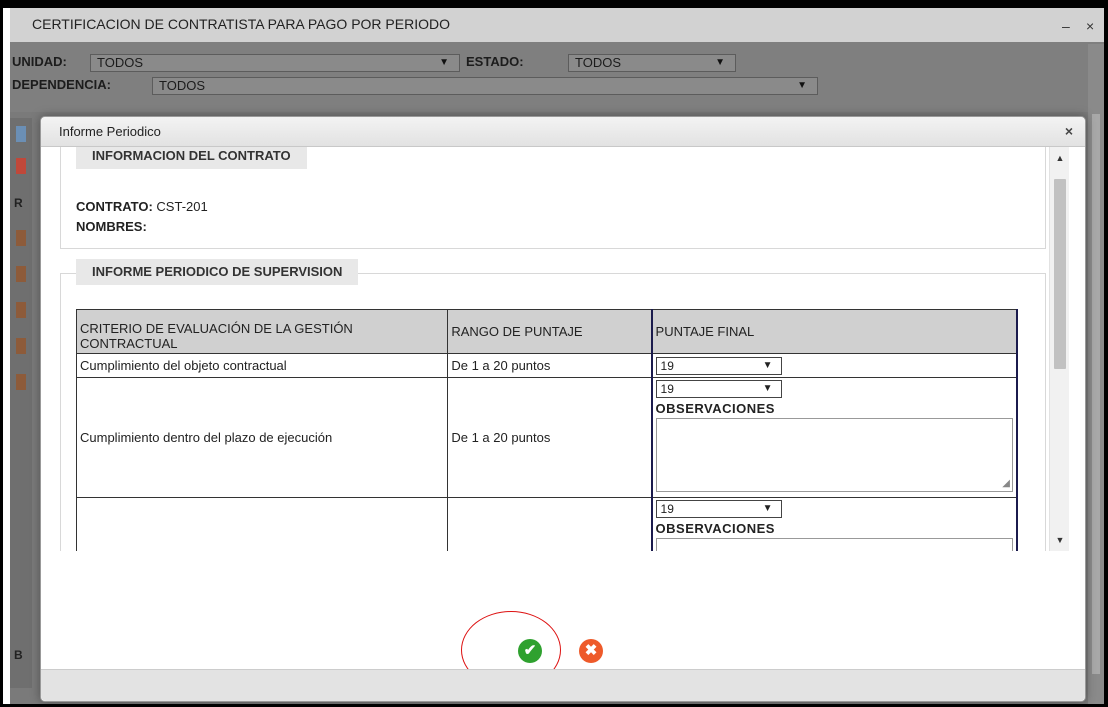 Image resolution: width=1108 pixels, height=707 pixels. I want to click on dialog-title: Informe Periodico, so click(110, 131).